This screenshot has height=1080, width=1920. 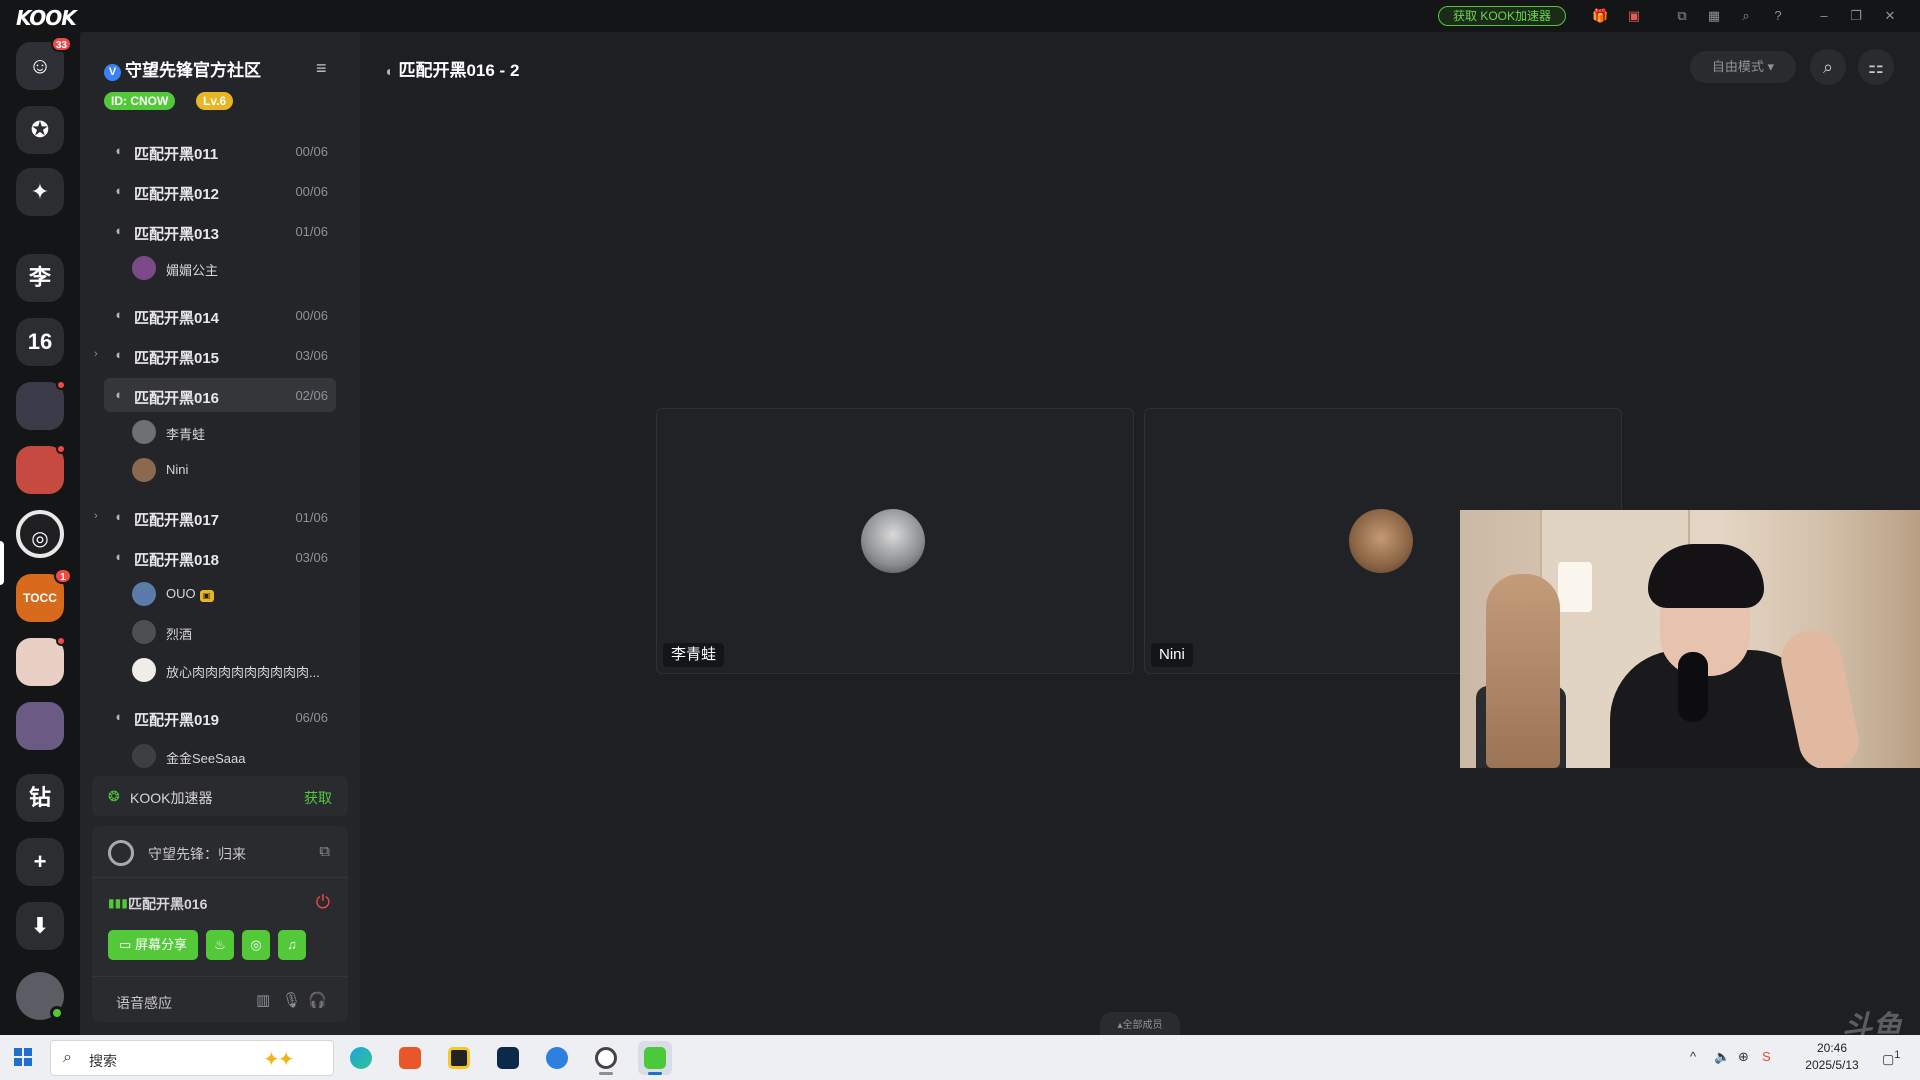 I want to click on server-name: V 守望先锋官方社区, so click(x=182, y=68).